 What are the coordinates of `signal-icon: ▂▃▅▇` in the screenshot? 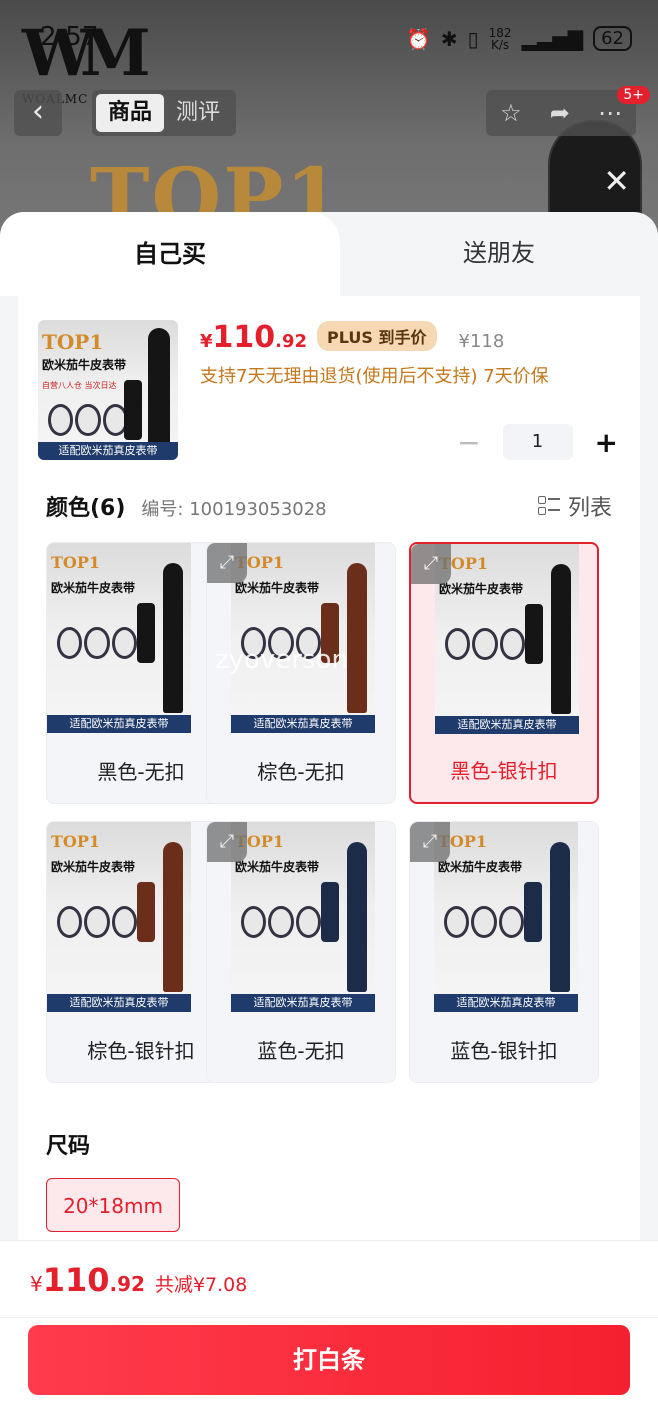 It's located at (552, 38).